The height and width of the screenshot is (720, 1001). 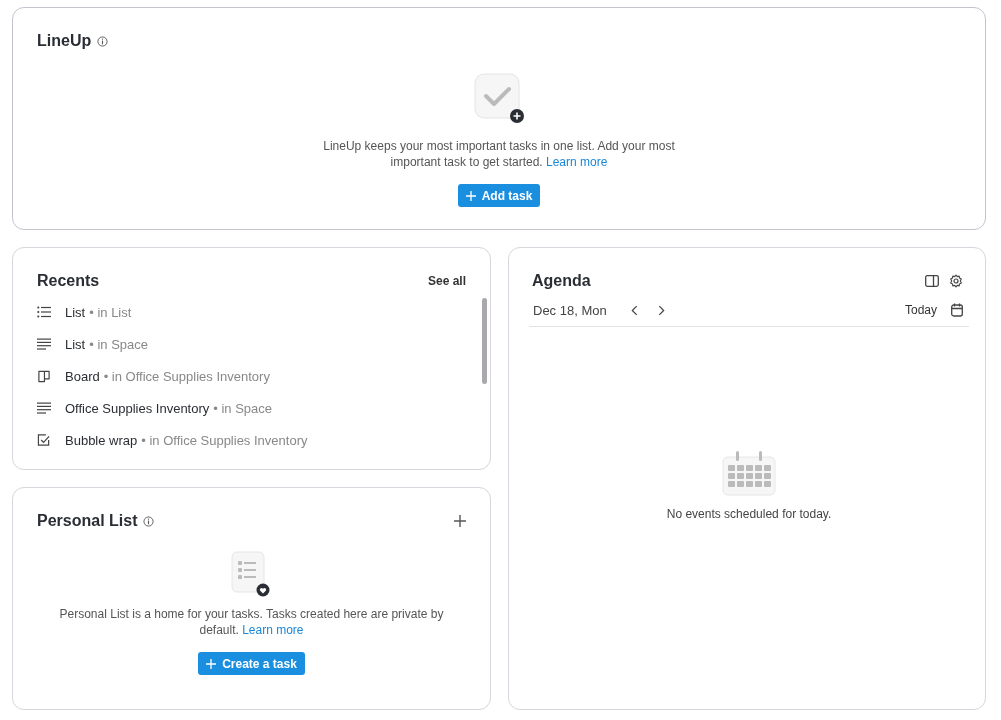 I want to click on empty-state-text: No events scheduled for today., so click(x=749, y=514).